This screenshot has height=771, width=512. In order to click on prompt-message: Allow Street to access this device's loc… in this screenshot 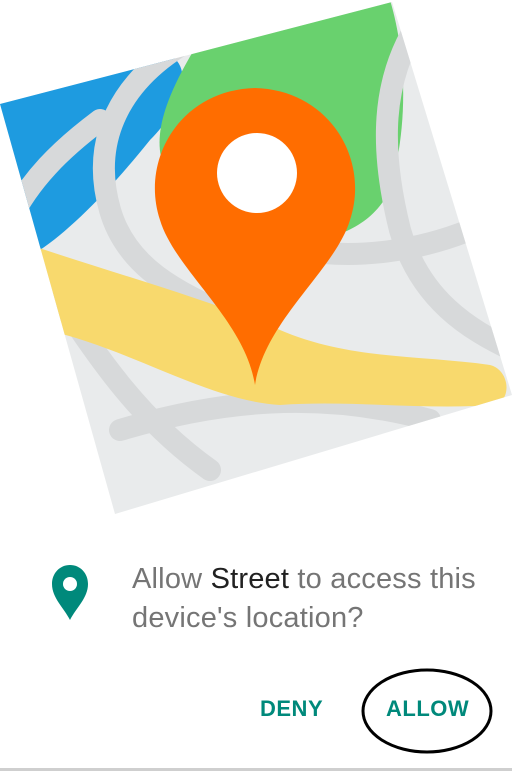, I will do `click(312, 599)`.